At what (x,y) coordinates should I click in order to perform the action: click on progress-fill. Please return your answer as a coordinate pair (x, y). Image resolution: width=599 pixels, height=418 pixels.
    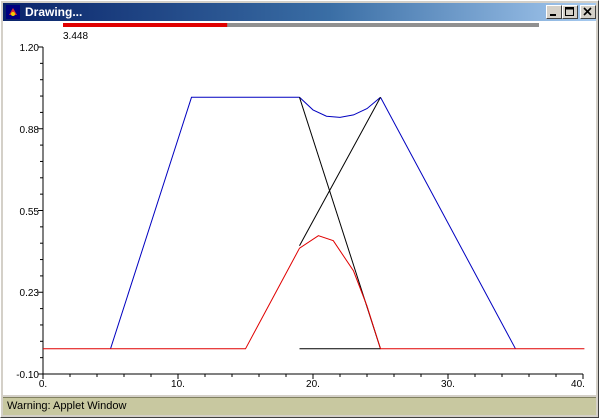
    Looking at the image, I should click on (145, 25).